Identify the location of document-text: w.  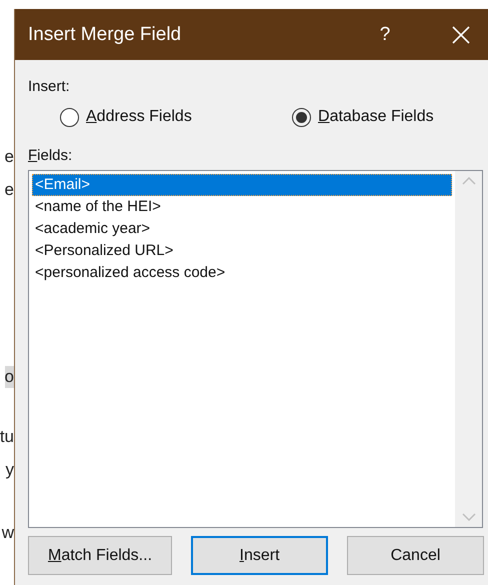
(8, 533).